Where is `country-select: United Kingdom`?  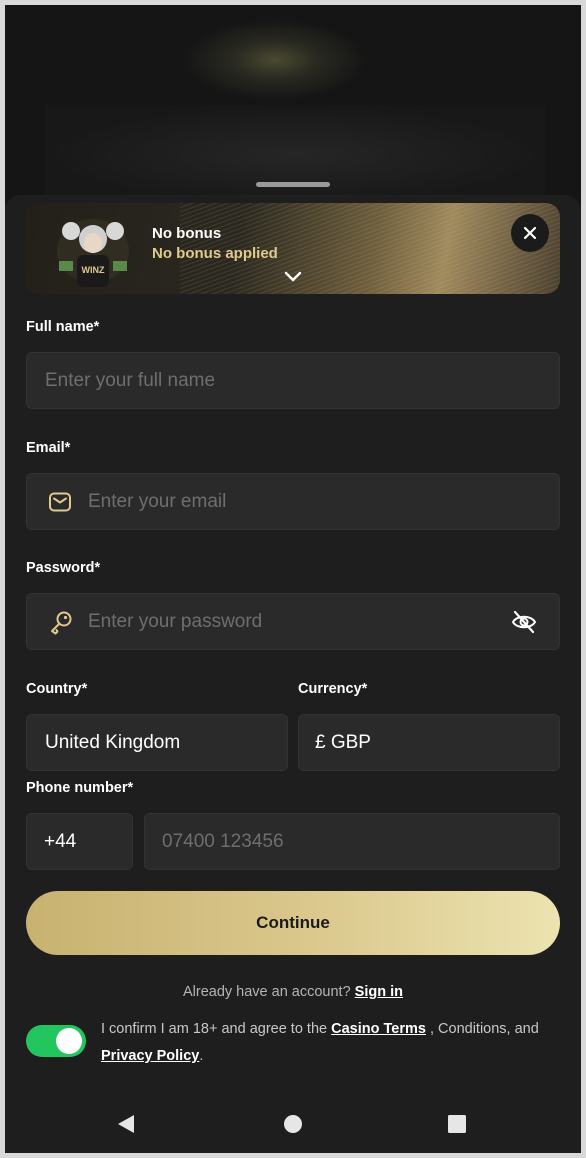 country-select: United Kingdom is located at coordinates (157, 742).